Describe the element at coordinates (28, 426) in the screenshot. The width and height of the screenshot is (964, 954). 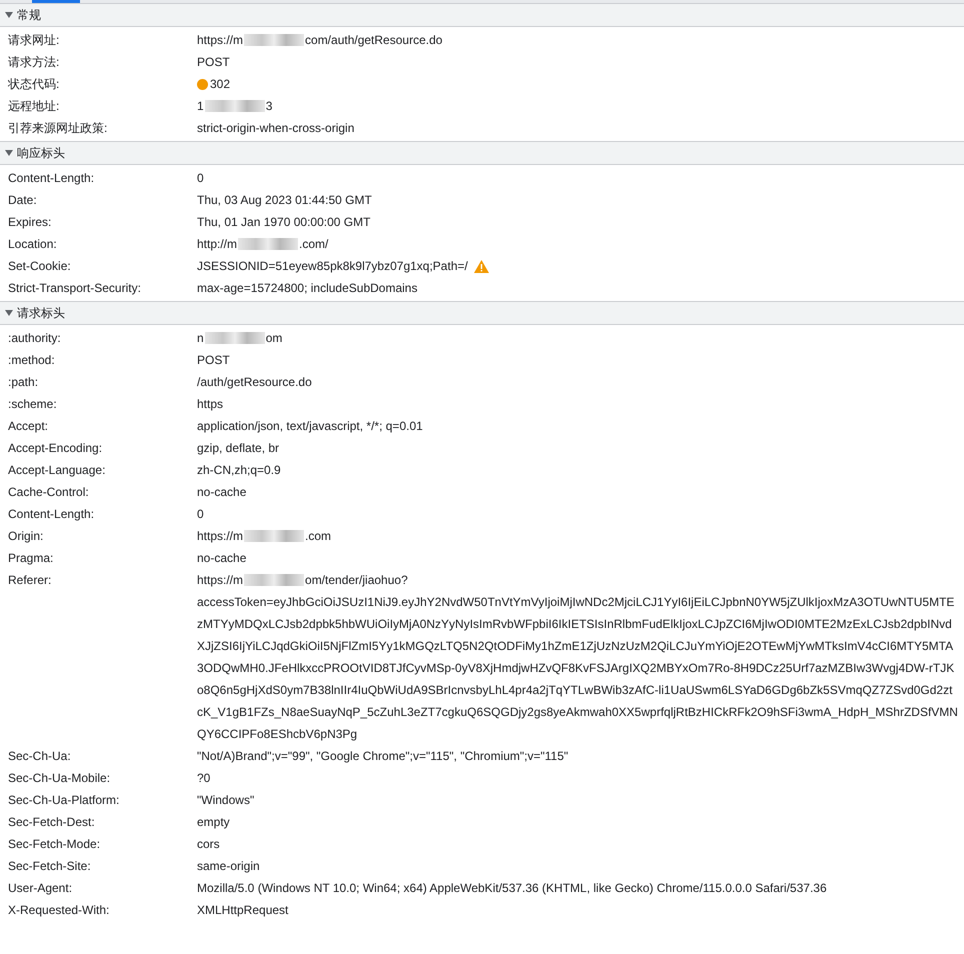
I see `header-name: Accept:` at that location.